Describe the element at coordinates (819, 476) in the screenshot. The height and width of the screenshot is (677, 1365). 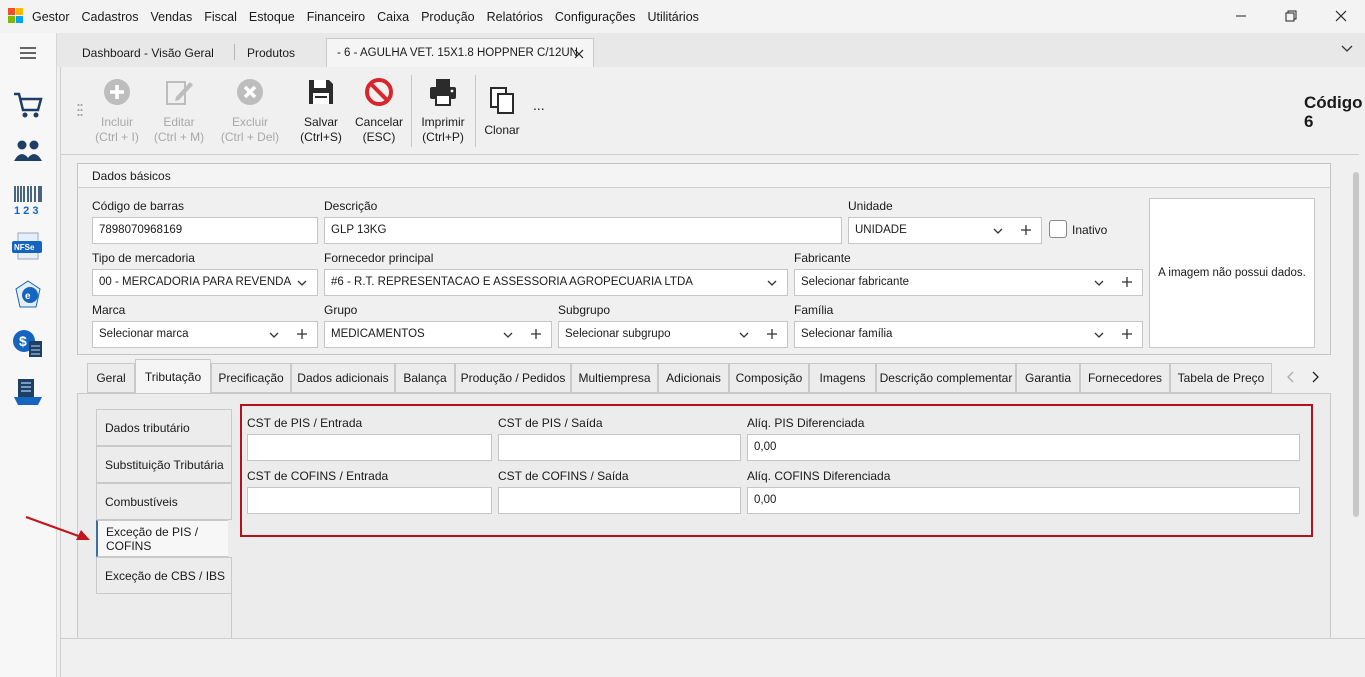
I see `aliq-cofins-label: Alíq. COFINS Diferenciada` at that location.